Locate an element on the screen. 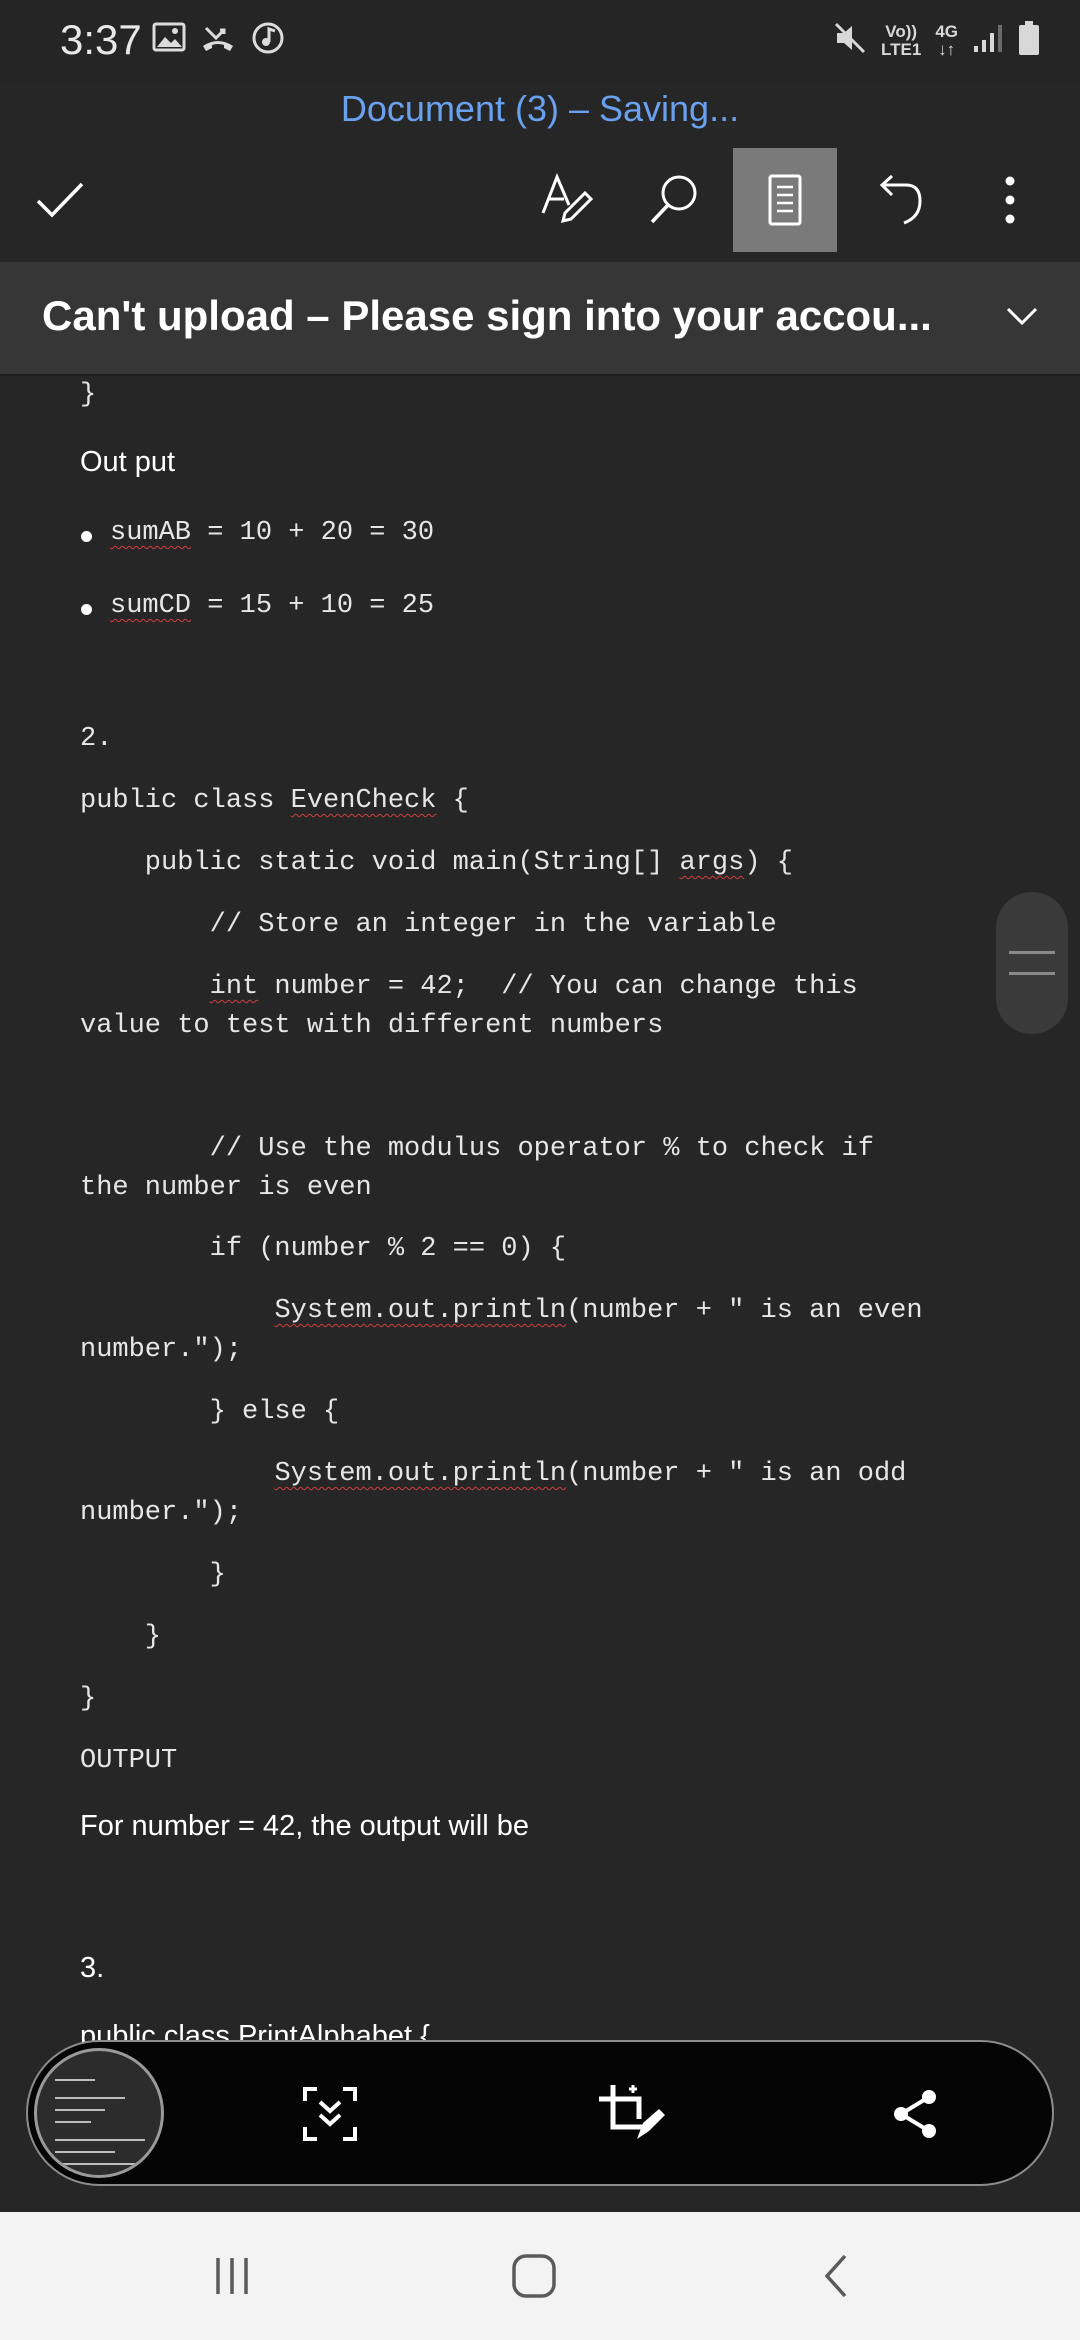 Image resolution: width=1080 pixels, height=2340 pixels. back-button is located at coordinates (836, 2276).